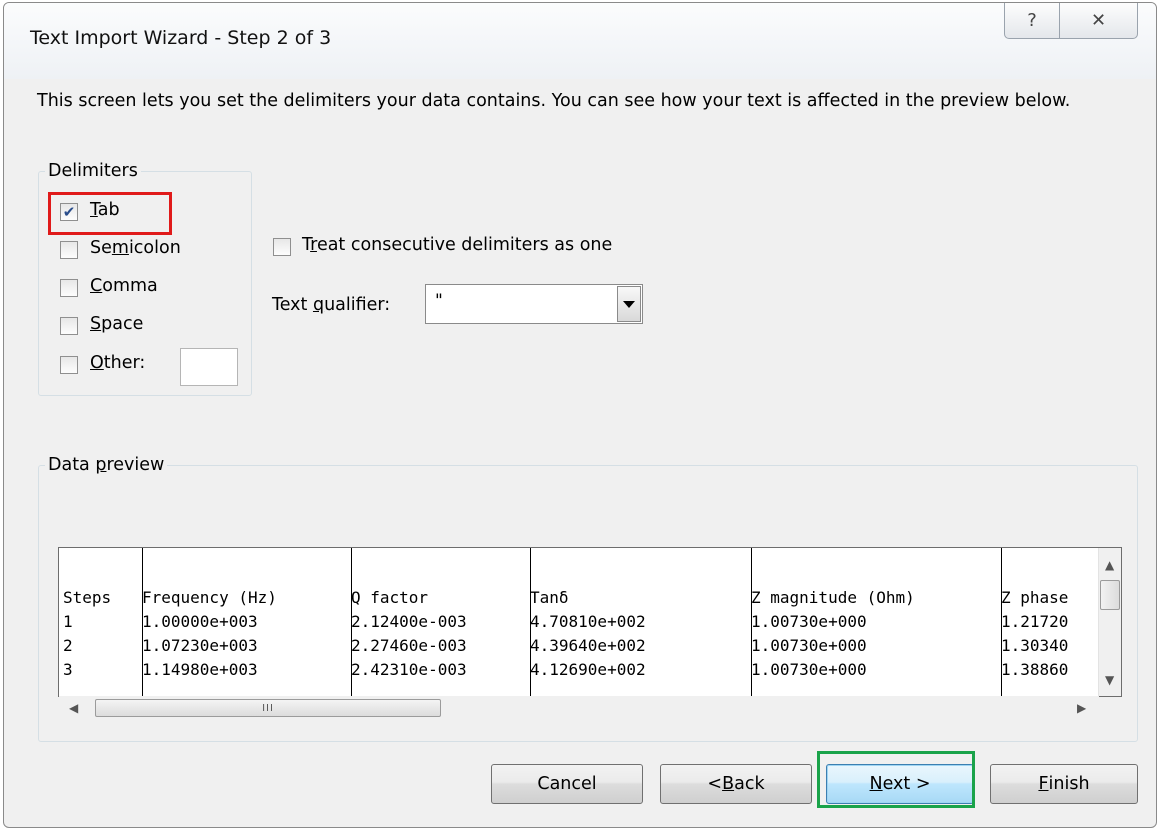  I want to click on preview-cell: 1.00000e+003, so click(200, 621).